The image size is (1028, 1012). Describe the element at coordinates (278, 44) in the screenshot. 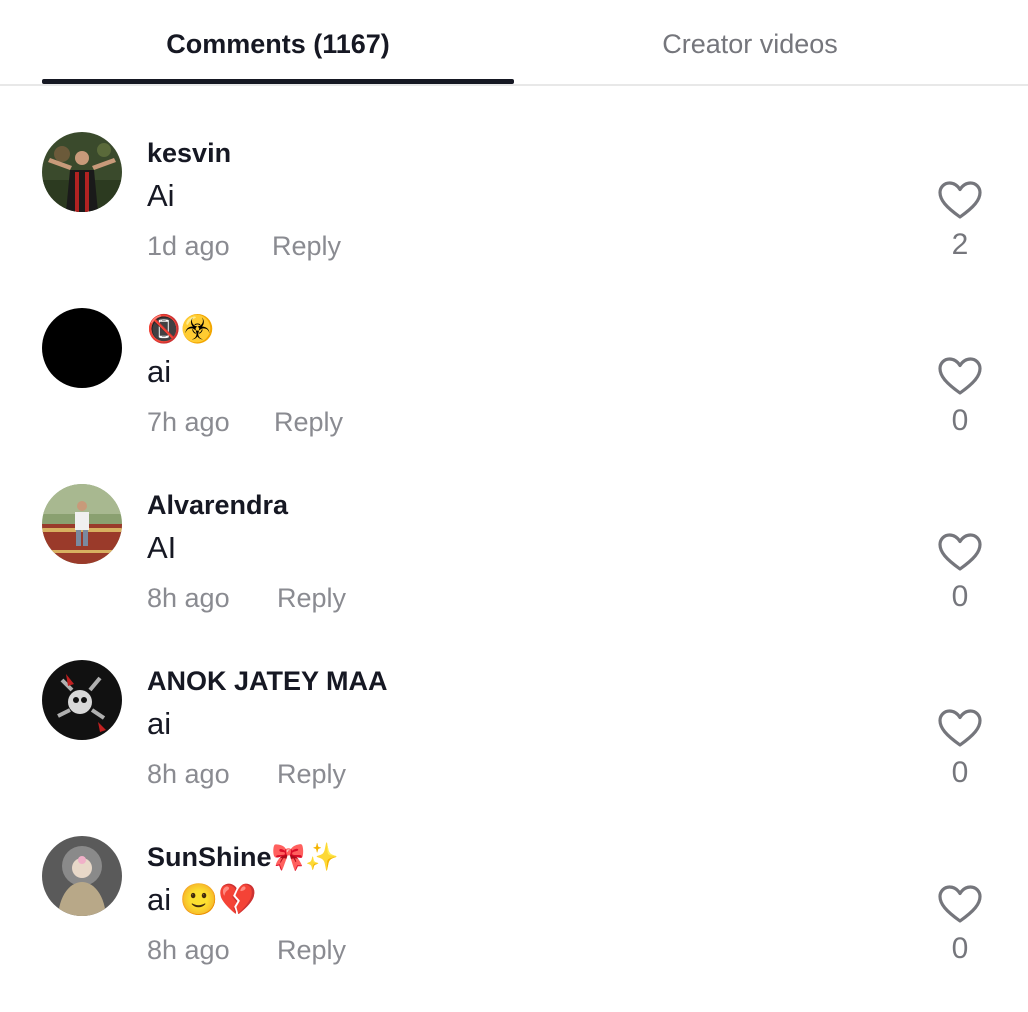

I see `tab-comments: Comments (1167)` at that location.